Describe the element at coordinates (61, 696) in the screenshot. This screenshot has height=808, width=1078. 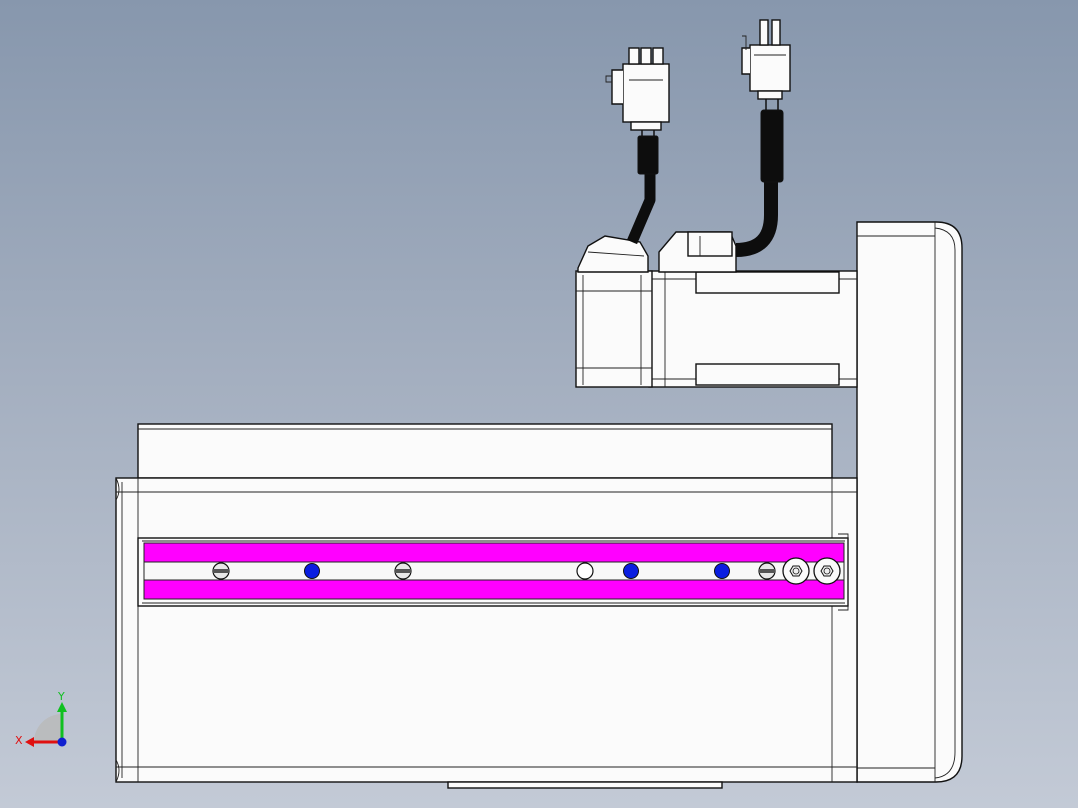
I see `triad-y-label: Y` at that location.